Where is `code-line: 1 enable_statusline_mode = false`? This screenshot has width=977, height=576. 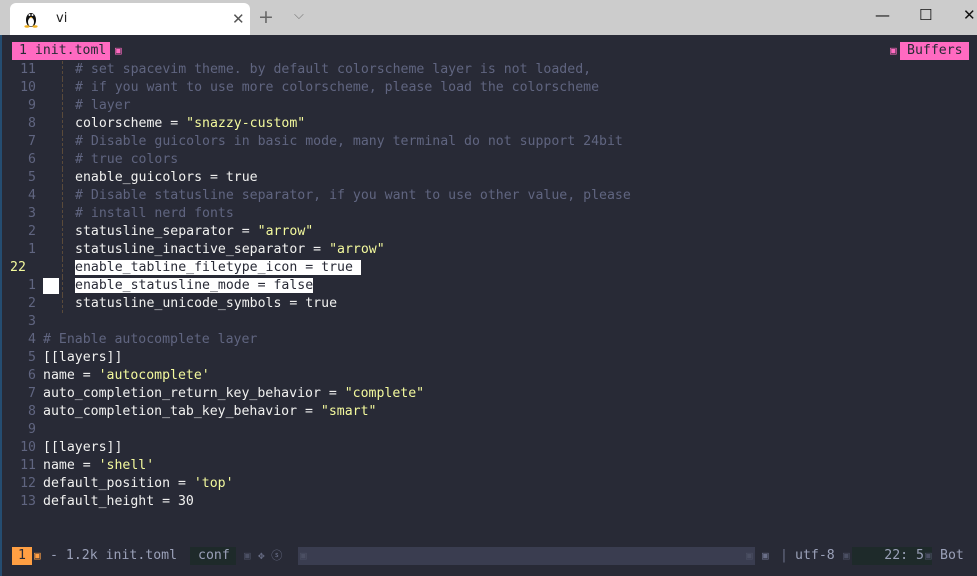
code-line: 1 enable_statusline_mode = false is located at coordinates (488, 286).